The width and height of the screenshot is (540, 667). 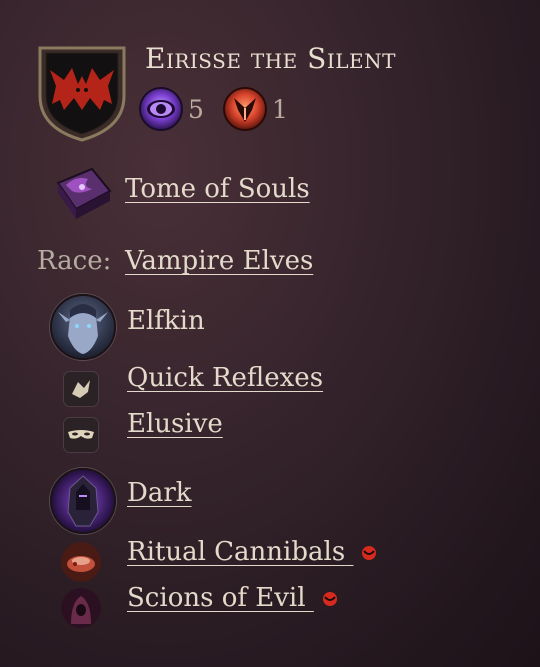 I want to click on stat-order: 1, so click(x=255, y=109).